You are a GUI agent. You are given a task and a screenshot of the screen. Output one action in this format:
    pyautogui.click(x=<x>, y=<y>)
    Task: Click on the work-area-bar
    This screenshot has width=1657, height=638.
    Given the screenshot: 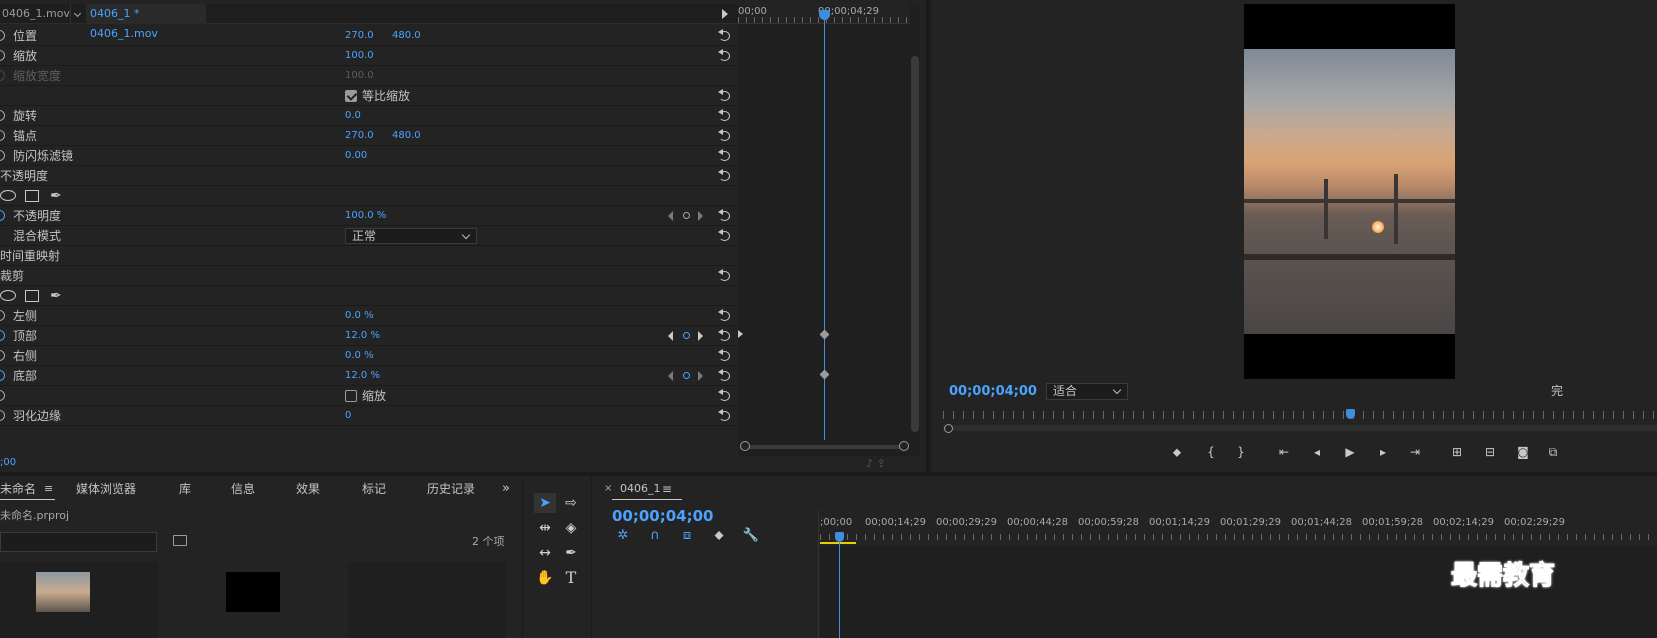 What is the action you would take?
    pyautogui.click(x=838, y=543)
    